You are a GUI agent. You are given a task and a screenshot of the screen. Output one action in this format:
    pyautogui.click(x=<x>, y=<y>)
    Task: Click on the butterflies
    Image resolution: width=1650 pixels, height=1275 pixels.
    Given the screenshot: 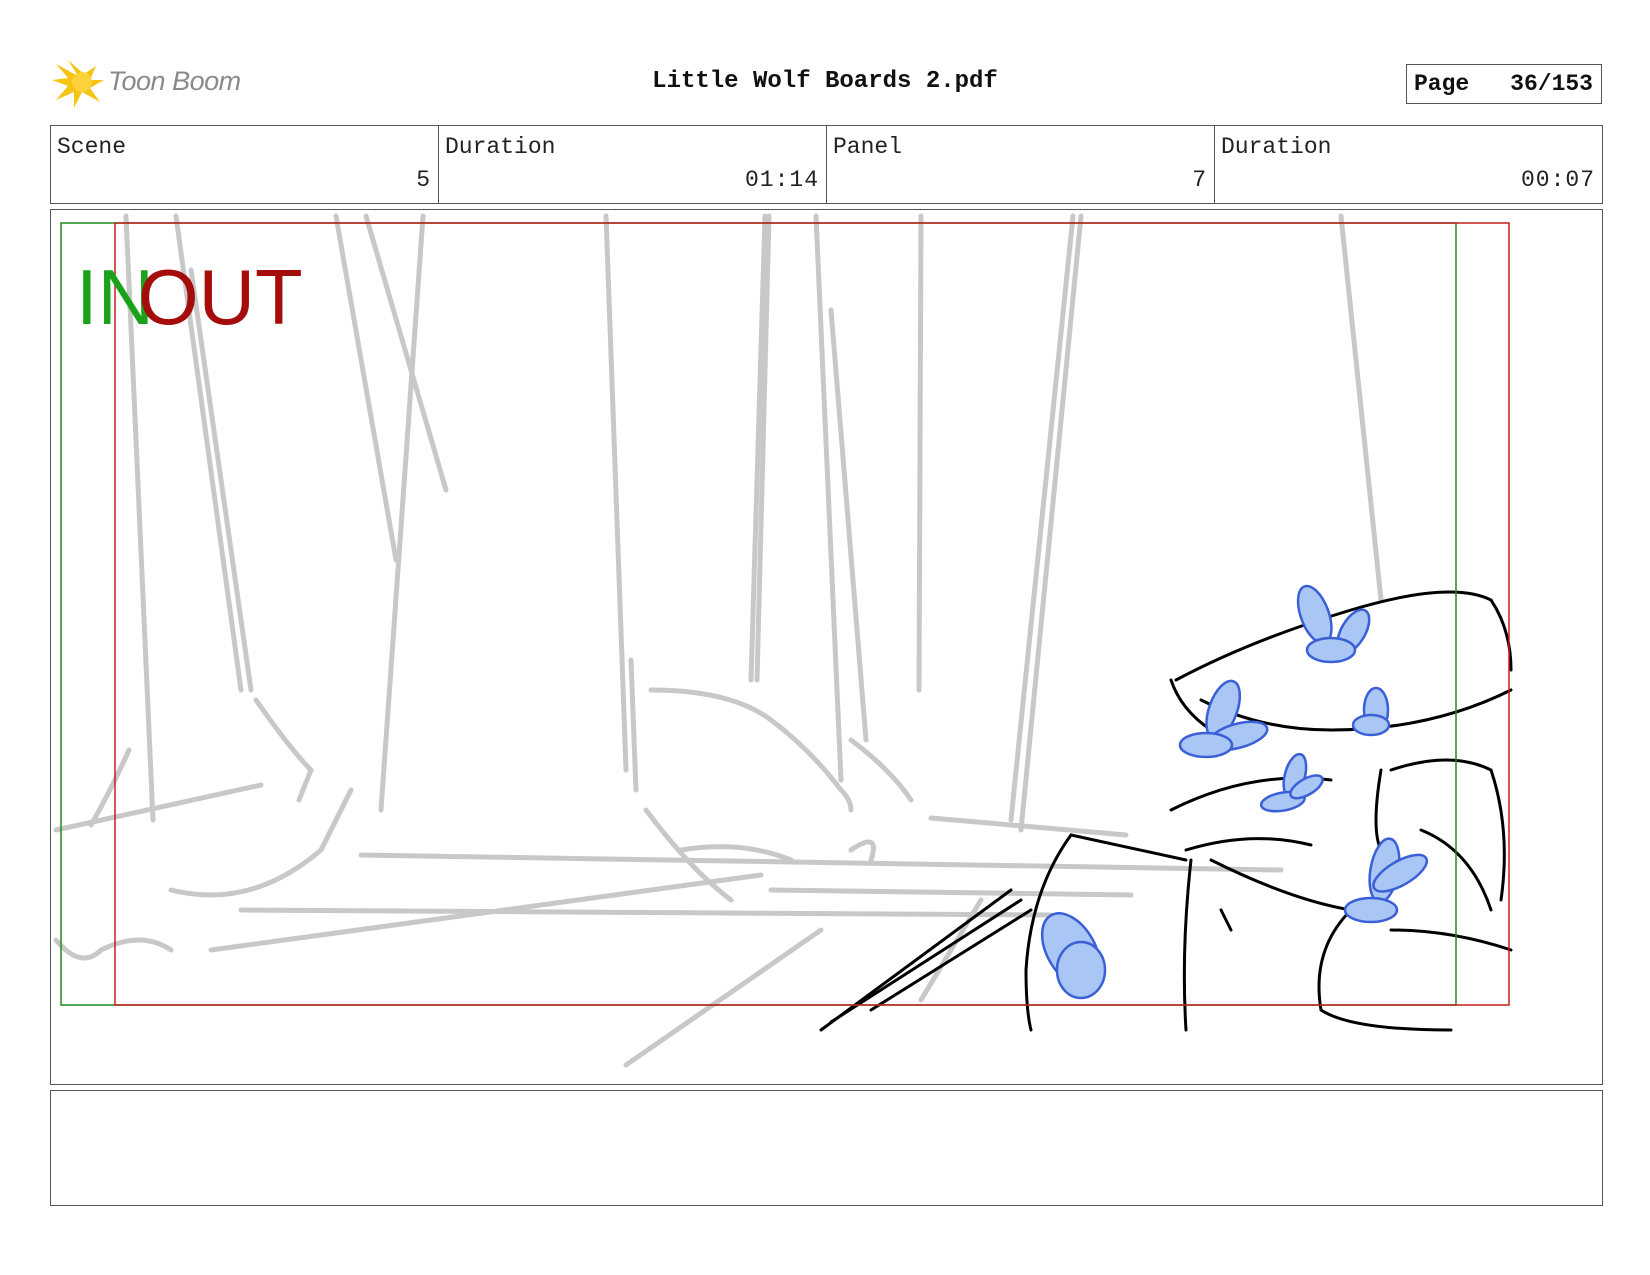 What is the action you would take?
    pyautogui.click(x=1234, y=792)
    